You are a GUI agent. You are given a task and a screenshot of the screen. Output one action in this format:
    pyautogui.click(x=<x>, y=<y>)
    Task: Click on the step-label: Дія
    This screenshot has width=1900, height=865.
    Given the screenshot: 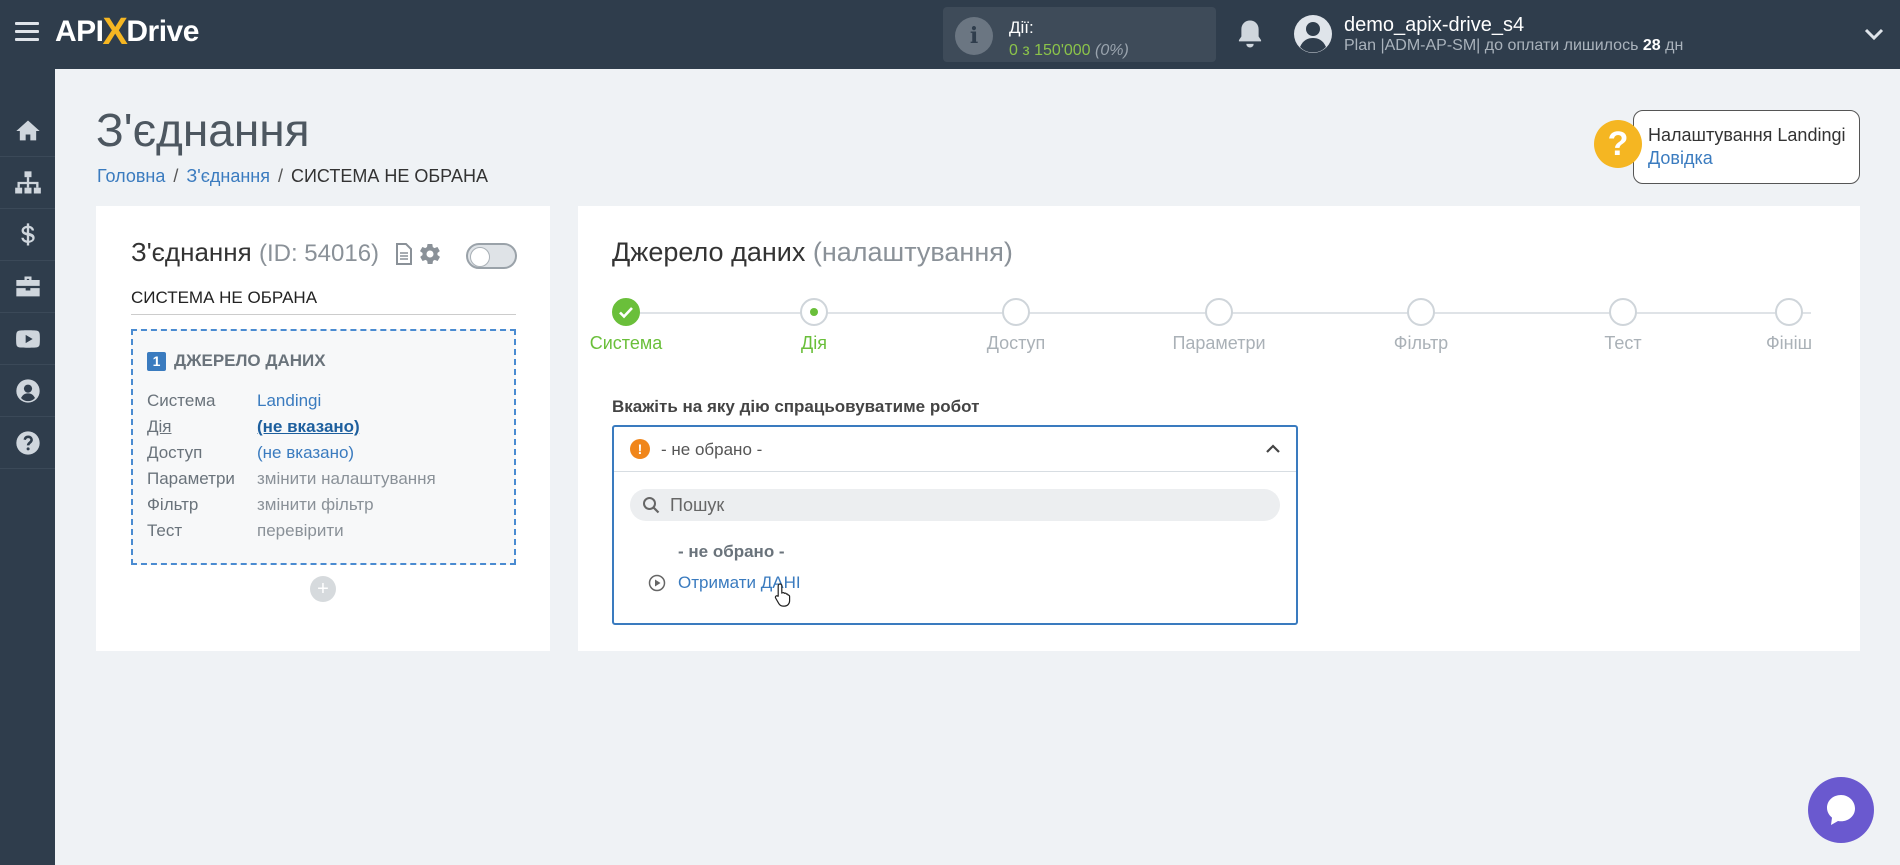 What is the action you would take?
    pyautogui.click(x=814, y=343)
    